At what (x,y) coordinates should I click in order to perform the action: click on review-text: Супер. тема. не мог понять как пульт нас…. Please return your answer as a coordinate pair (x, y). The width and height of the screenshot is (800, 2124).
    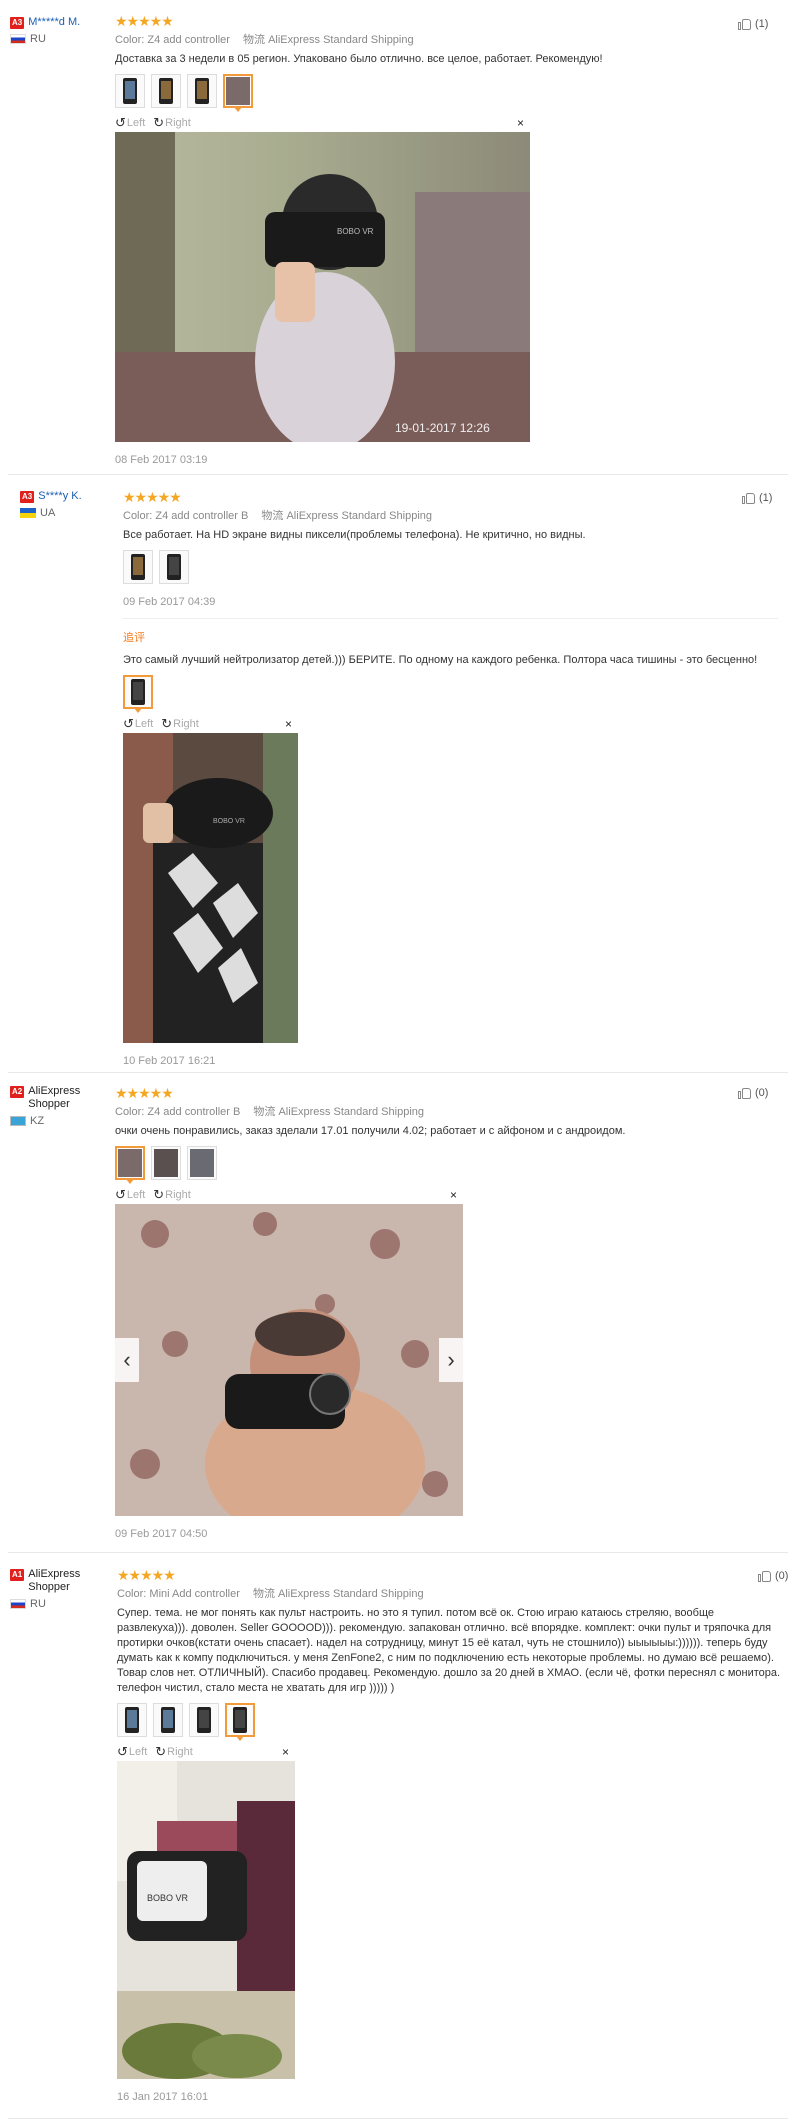
    Looking at the image, I should click on (449, 1650).